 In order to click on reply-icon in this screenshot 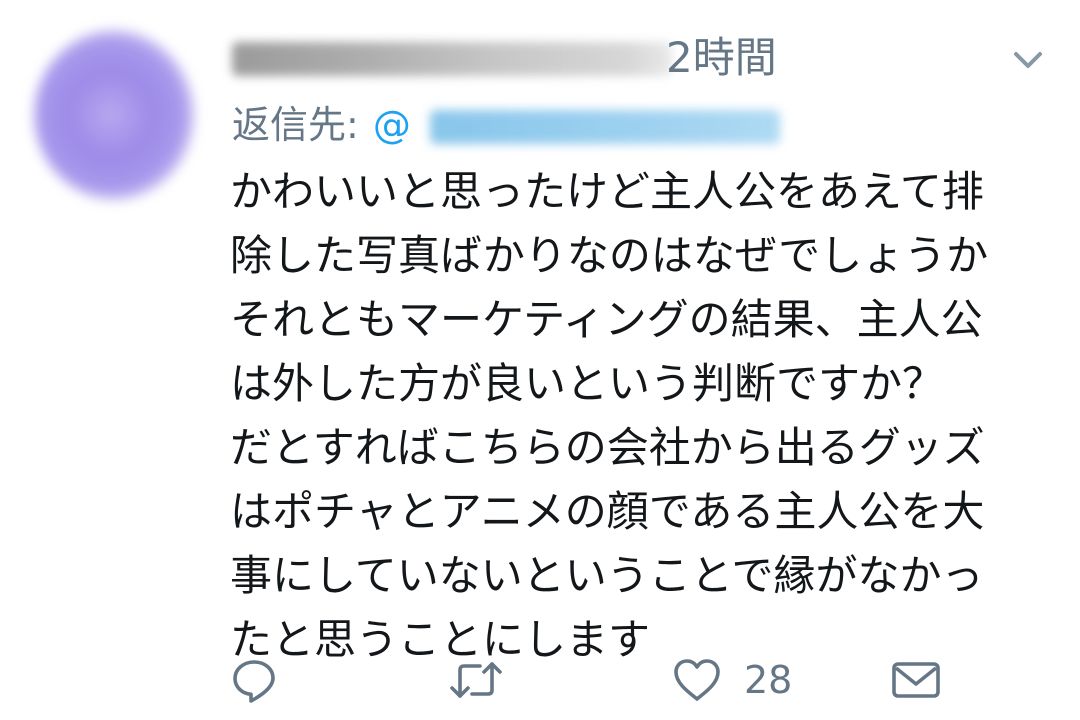, I will do `click(254, 681)`.